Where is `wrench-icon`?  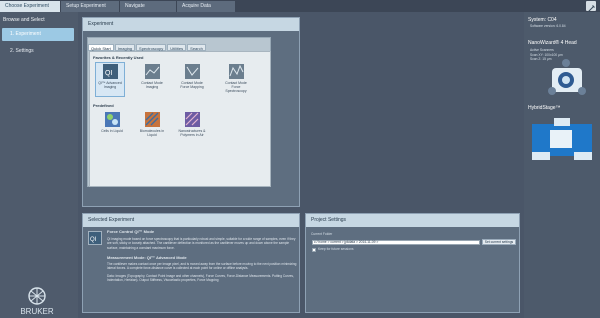 wrench-icon is located at coordinates (591, 7).